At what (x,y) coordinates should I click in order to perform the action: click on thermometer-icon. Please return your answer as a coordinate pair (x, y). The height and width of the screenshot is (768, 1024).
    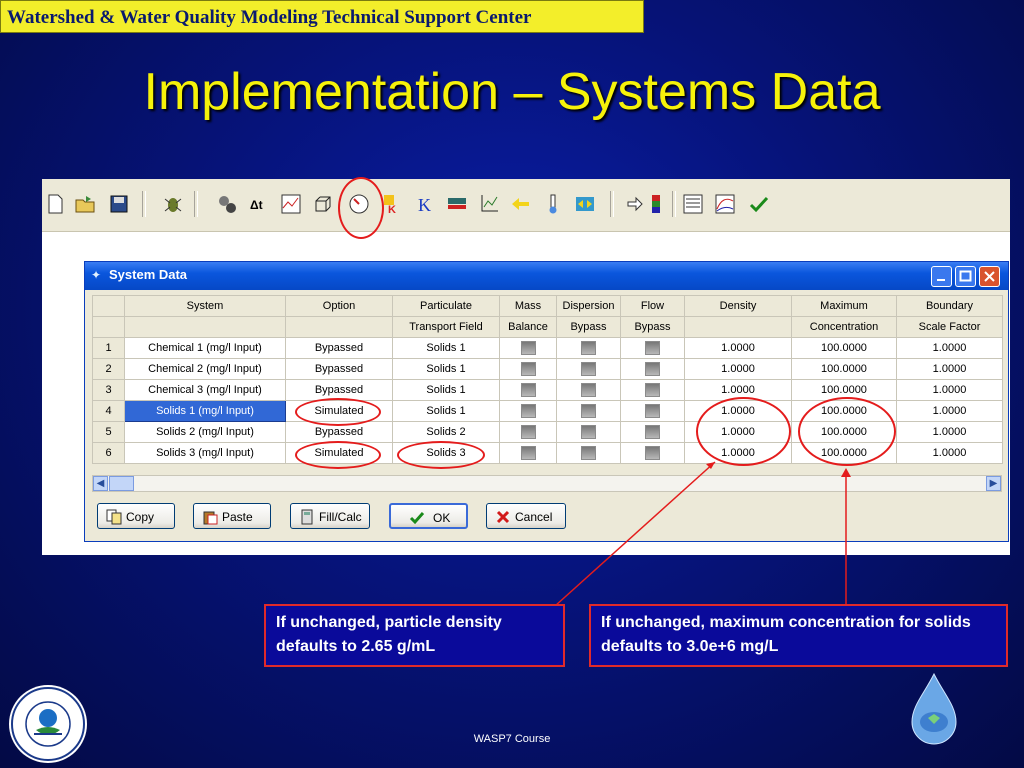
    Looking at the image, I should click on (553, 204).